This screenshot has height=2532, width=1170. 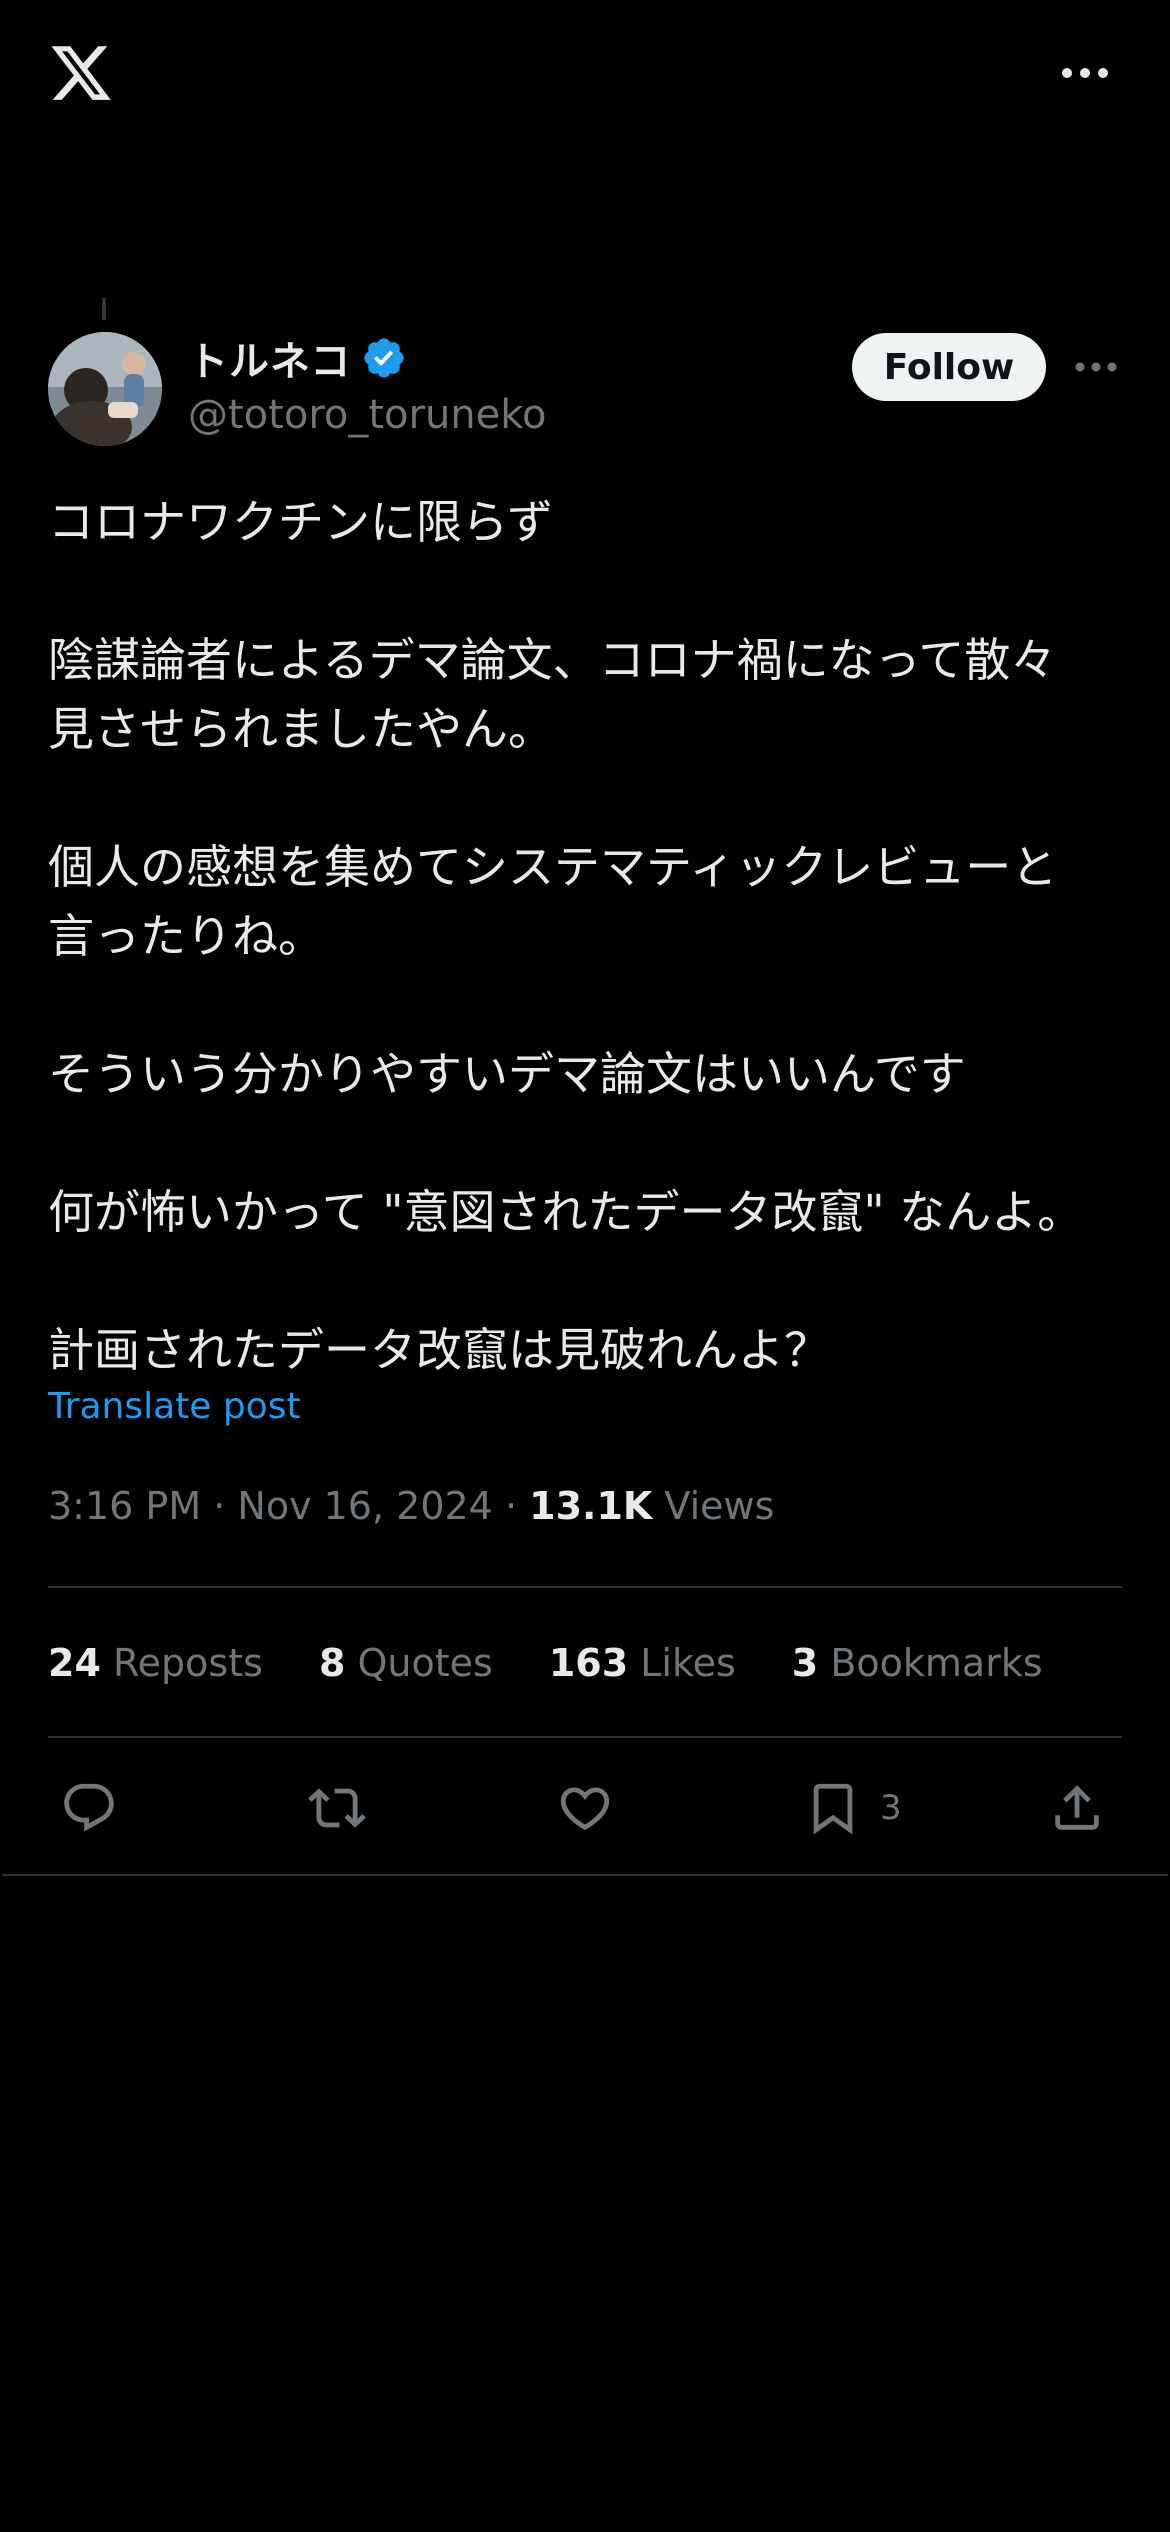 I want to click on follow-button: Follow, so click(x=949, y=367).